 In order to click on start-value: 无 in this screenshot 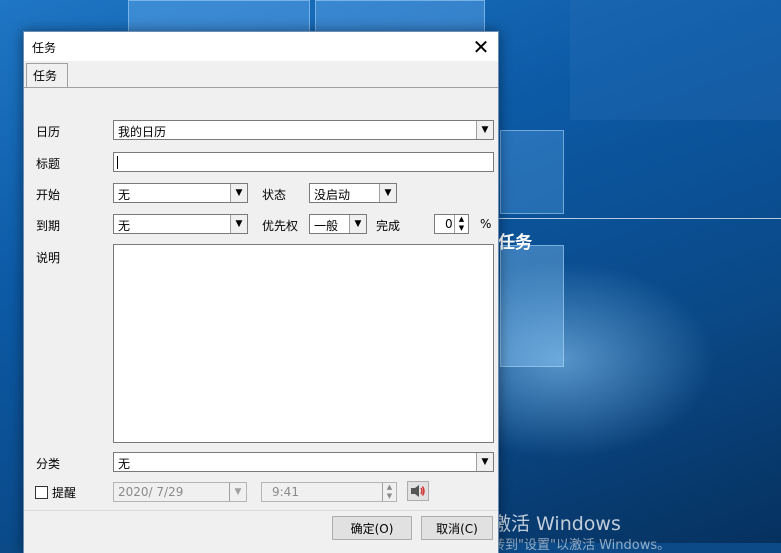, I will do `click(124, 195)`.